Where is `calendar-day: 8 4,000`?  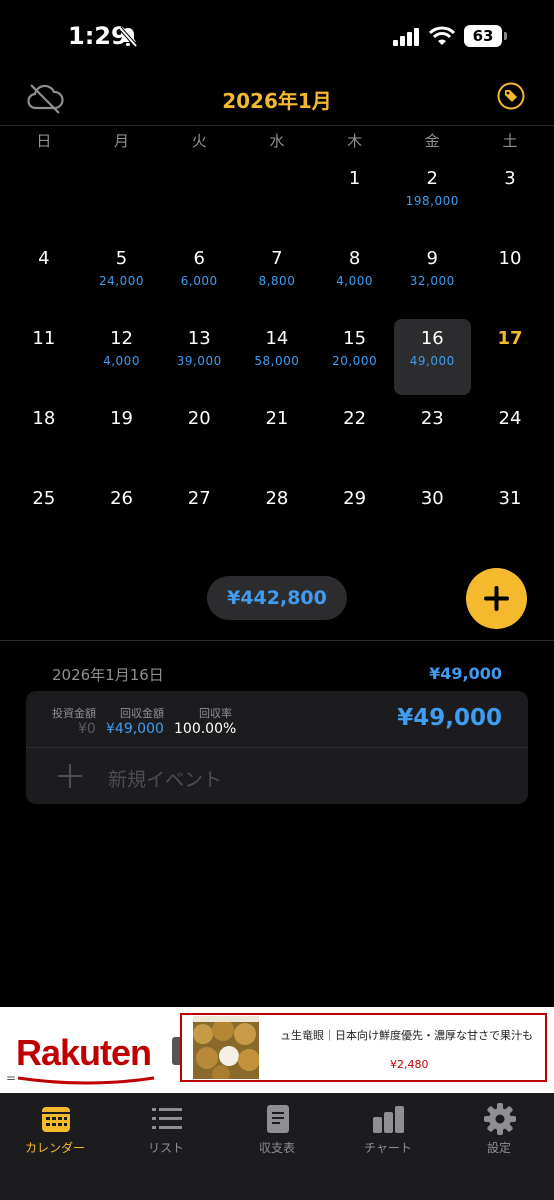 calendar-day: 8 4,000 is located at coordinates (355, 278).